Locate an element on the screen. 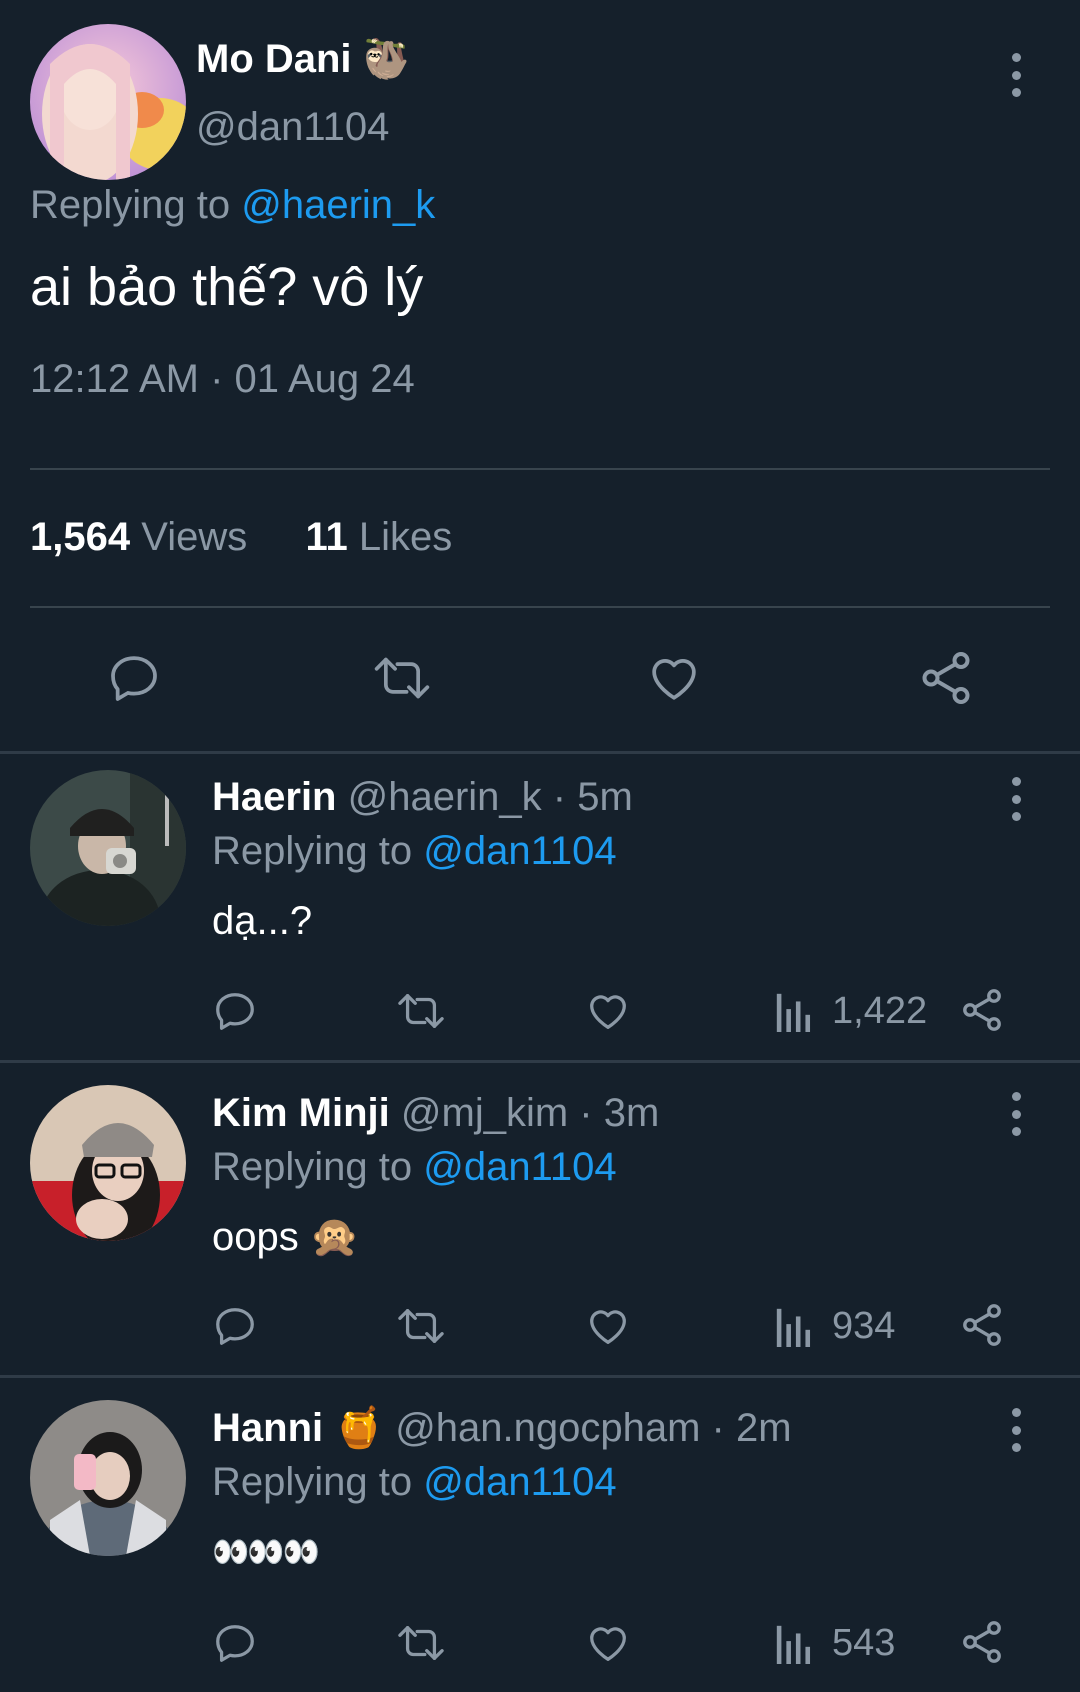 The image size is (1080, 1692). author-name: Mo Dani 🦥 is located at coordinates (303, 59).